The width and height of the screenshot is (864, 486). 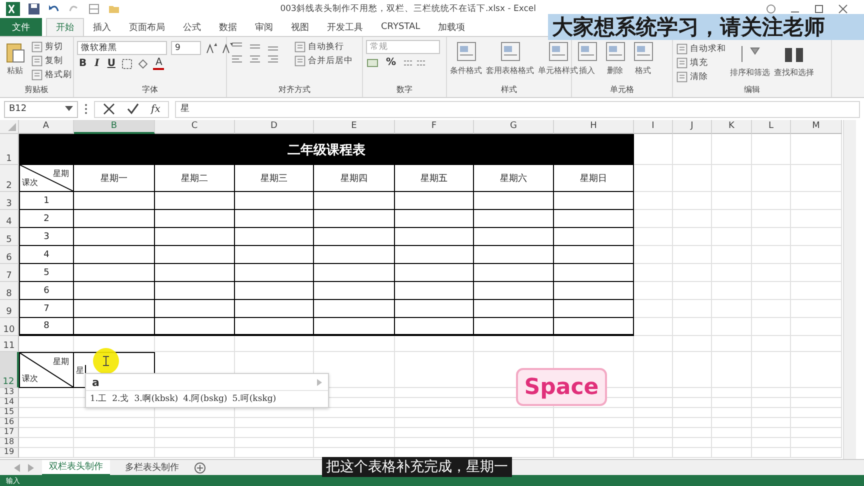 I want to click on ime-composition-text: a, so click(x=96, y=382).